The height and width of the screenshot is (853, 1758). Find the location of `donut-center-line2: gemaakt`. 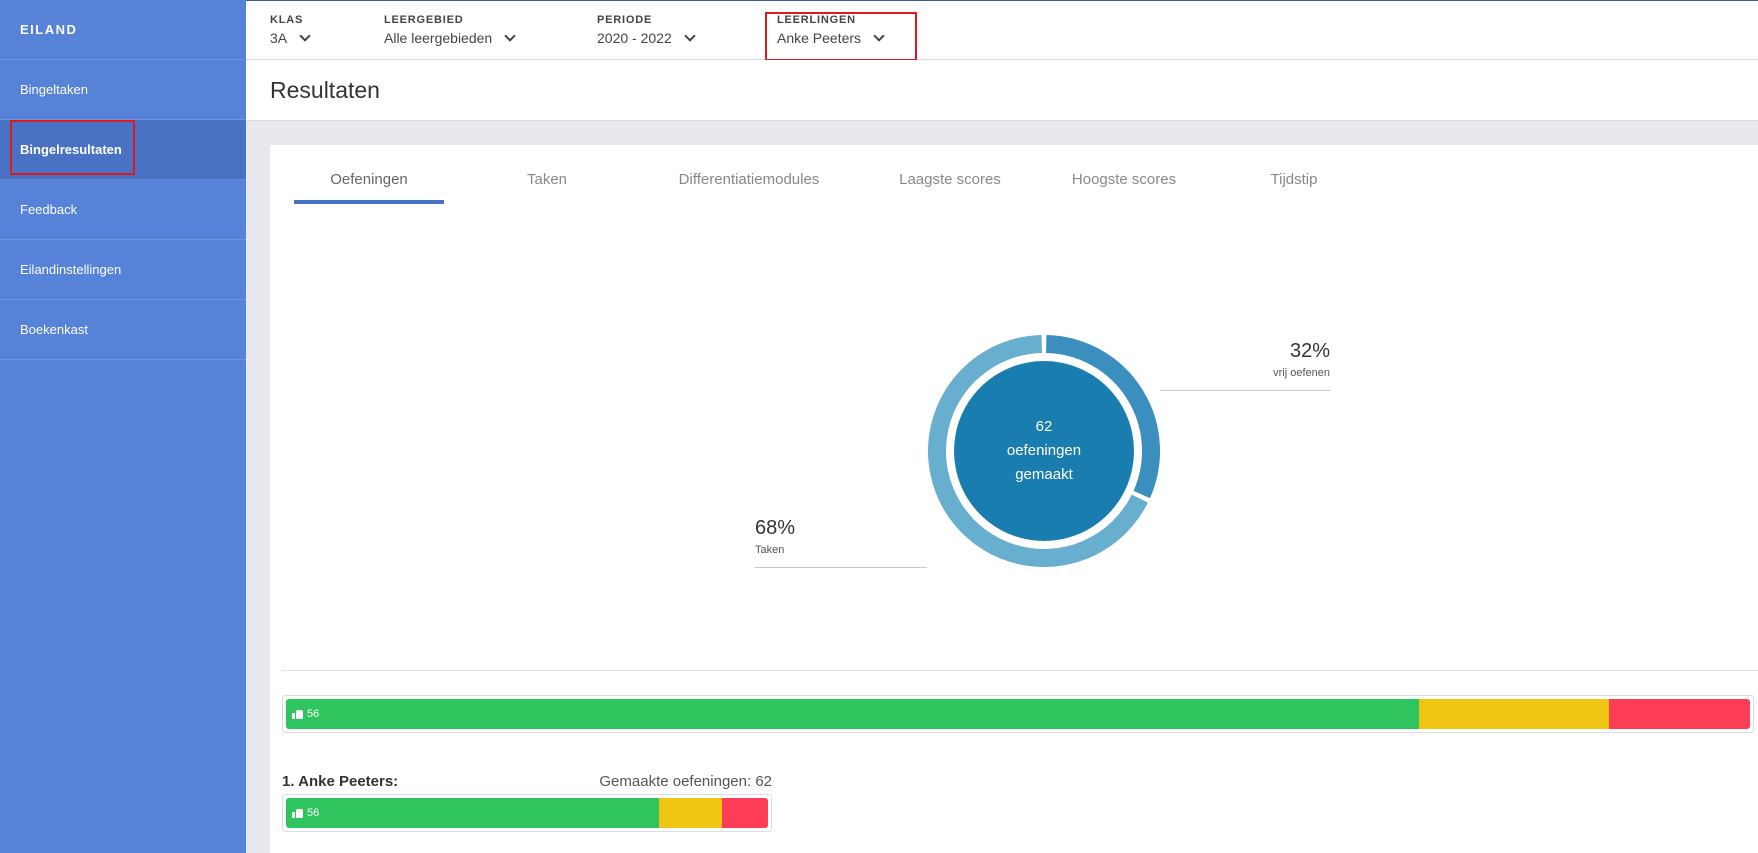

donut-center-line2: gemaakt is located at coordinates (1044, 474).